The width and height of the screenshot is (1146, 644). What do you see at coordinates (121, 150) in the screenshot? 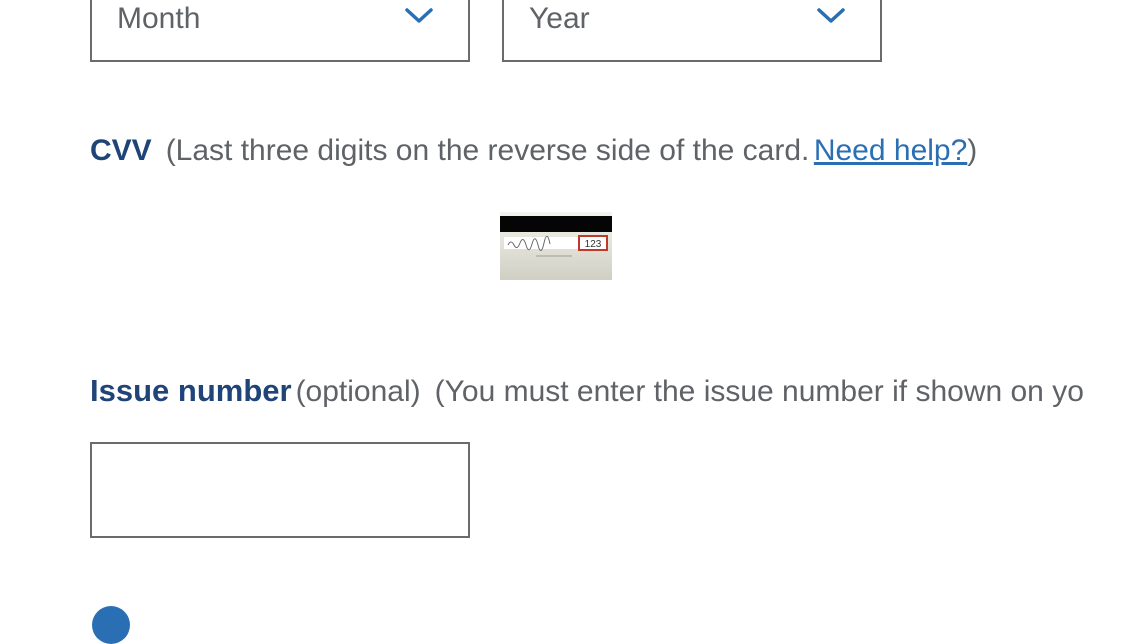
I see `cvv-label: CVV` at bounding box center [121, 150].